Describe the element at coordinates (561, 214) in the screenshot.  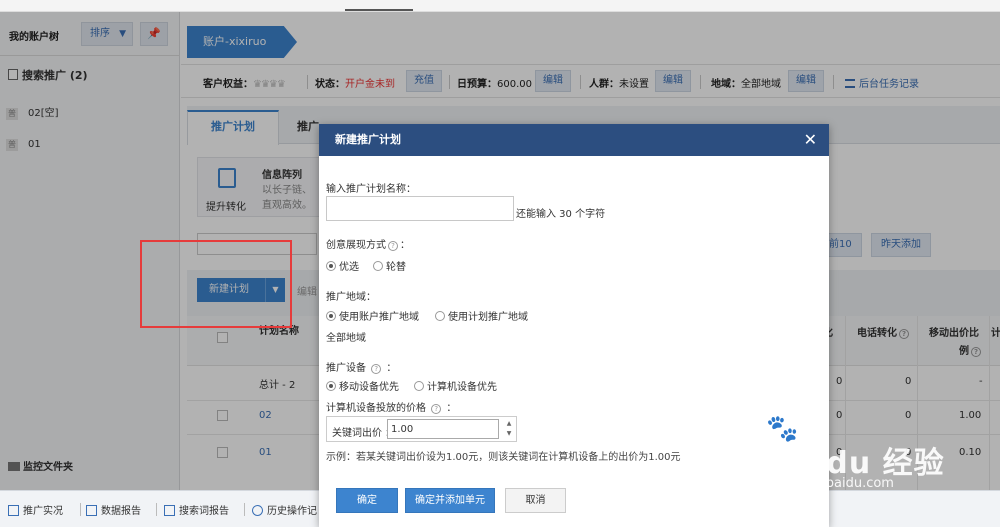
I see `char-limit-hint: 还能输入 30 个字符` at that location.